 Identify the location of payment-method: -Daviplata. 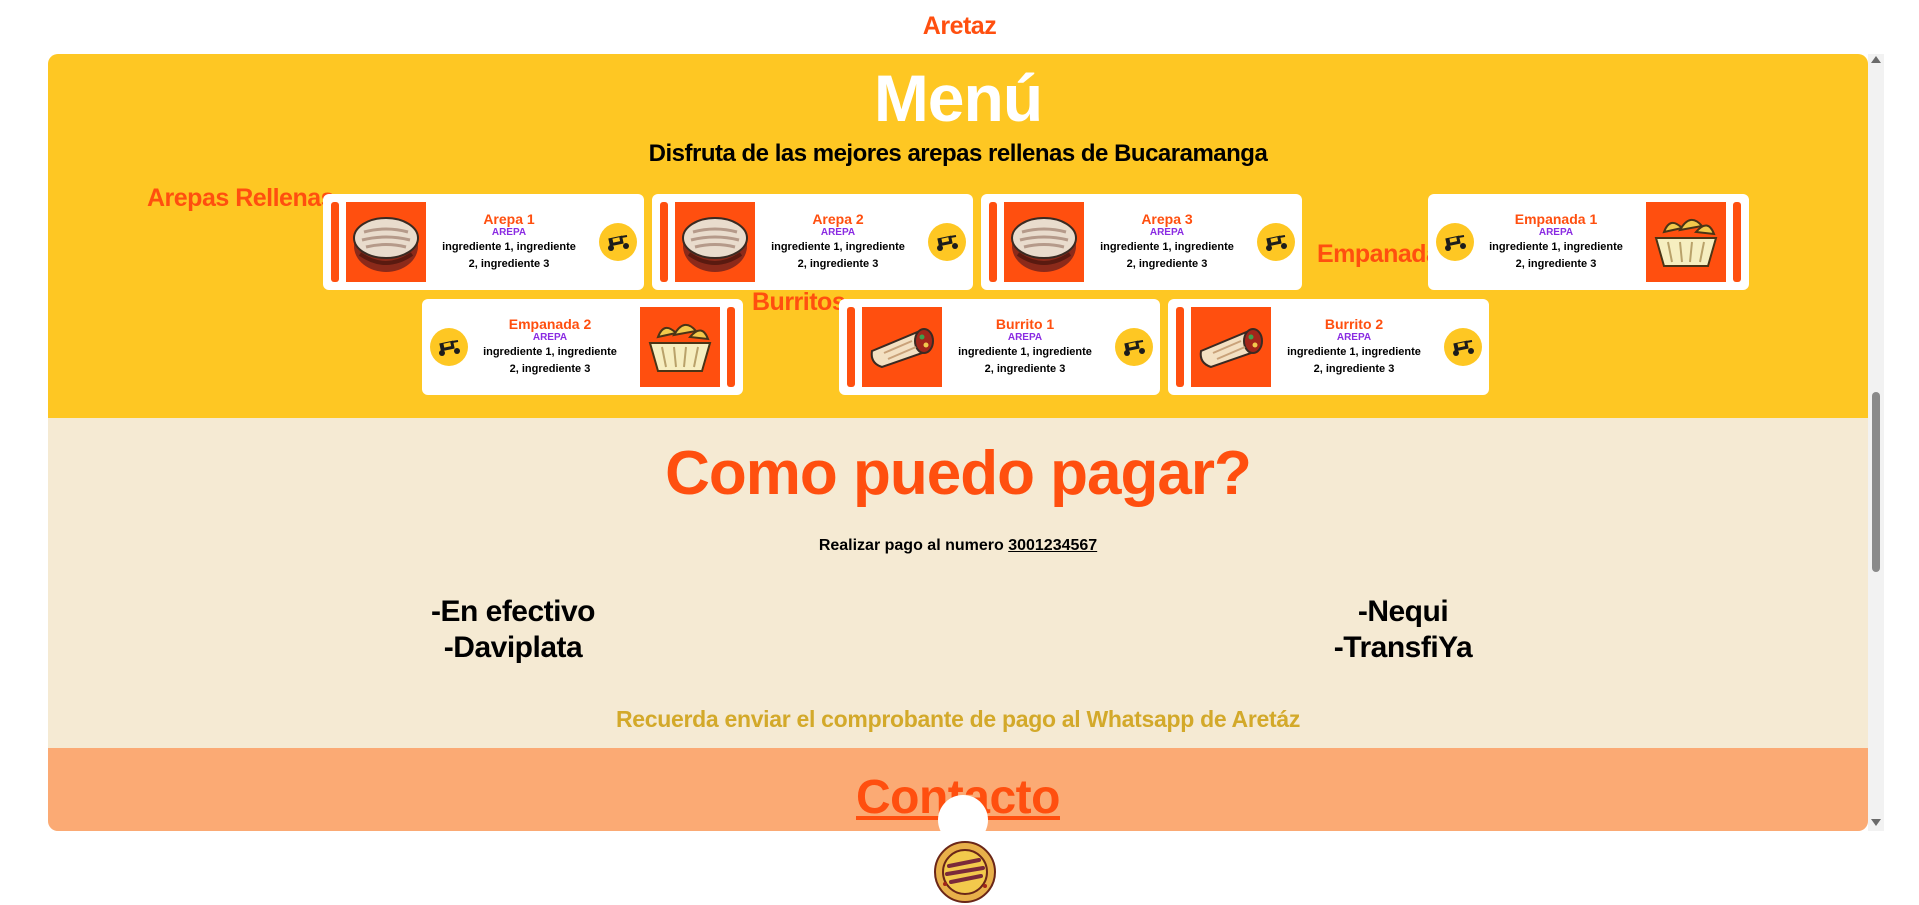
(513, 647).